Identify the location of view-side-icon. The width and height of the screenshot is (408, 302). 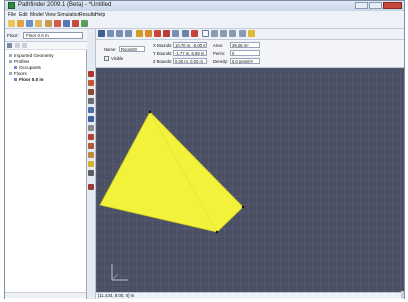
(128, 33).